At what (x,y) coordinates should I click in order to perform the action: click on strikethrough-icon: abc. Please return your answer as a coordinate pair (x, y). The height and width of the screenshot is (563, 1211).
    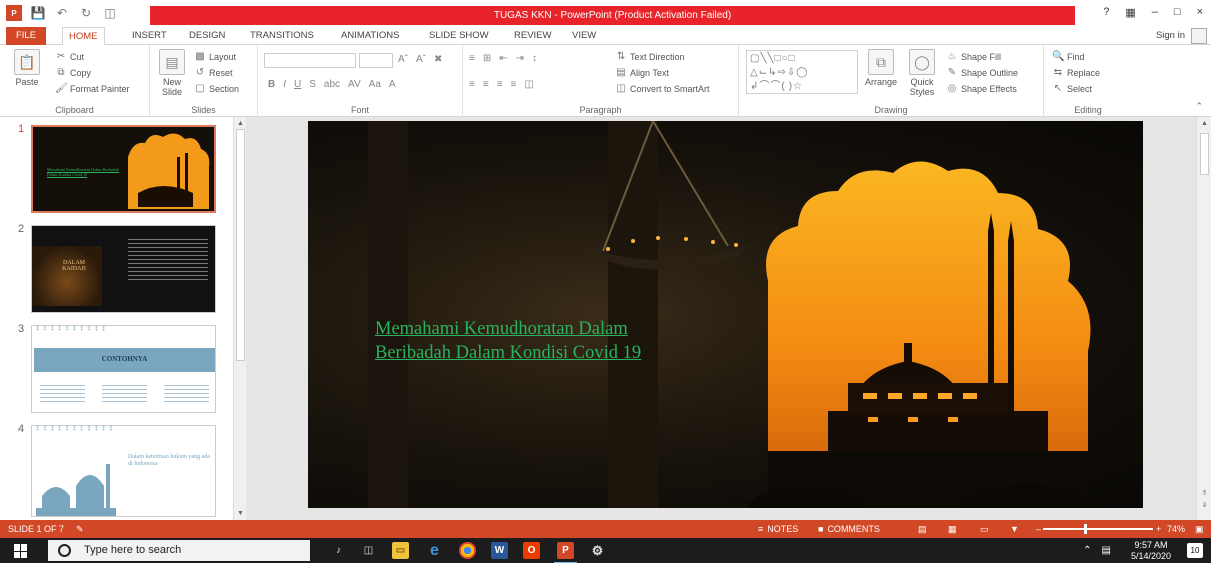
    Looking at the image, I should click on (332, 84).